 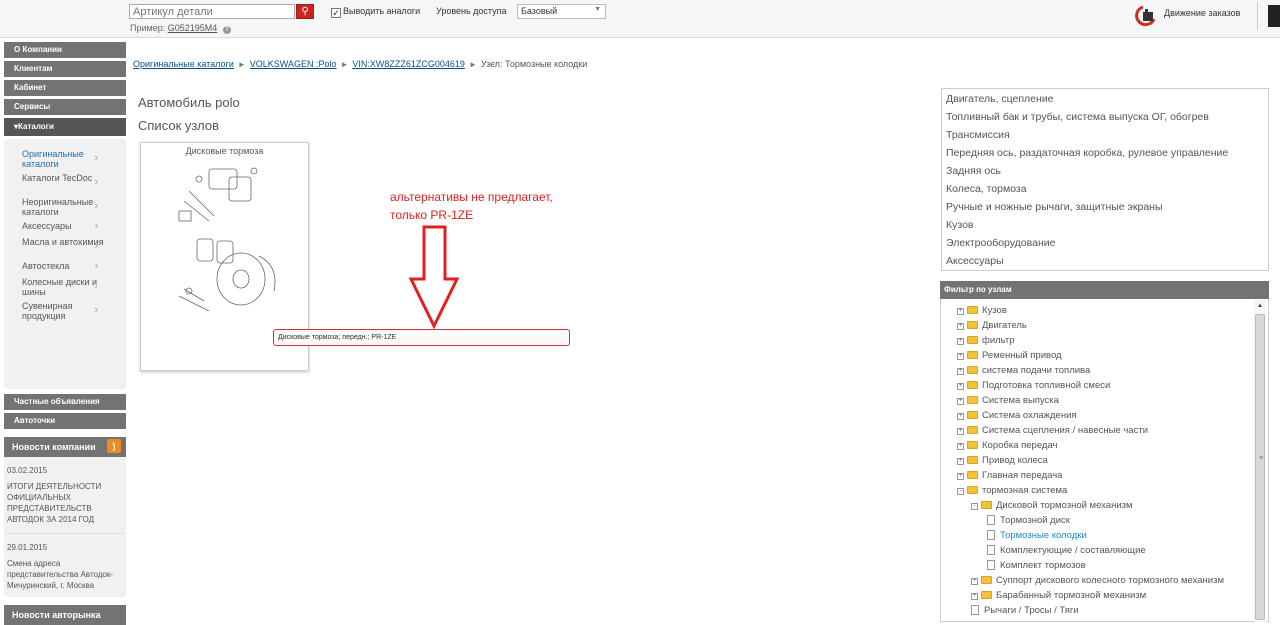 I want to click on tree-leaf-item: Тормозные колодки, so click(x=1104, y=535).